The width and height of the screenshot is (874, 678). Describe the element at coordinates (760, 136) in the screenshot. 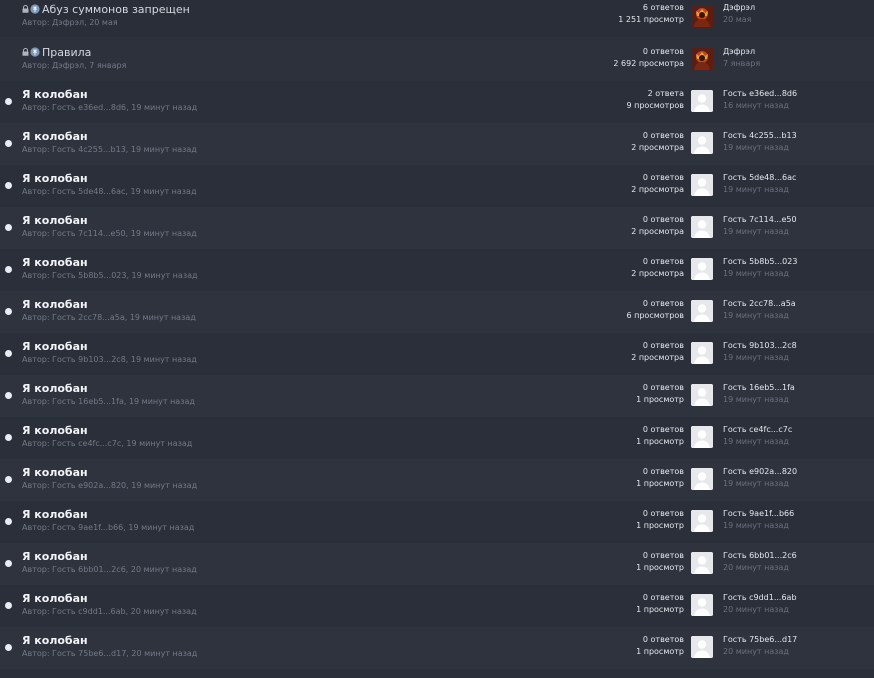

I see `last-post-author: Гость 4c255...b13` at that location.